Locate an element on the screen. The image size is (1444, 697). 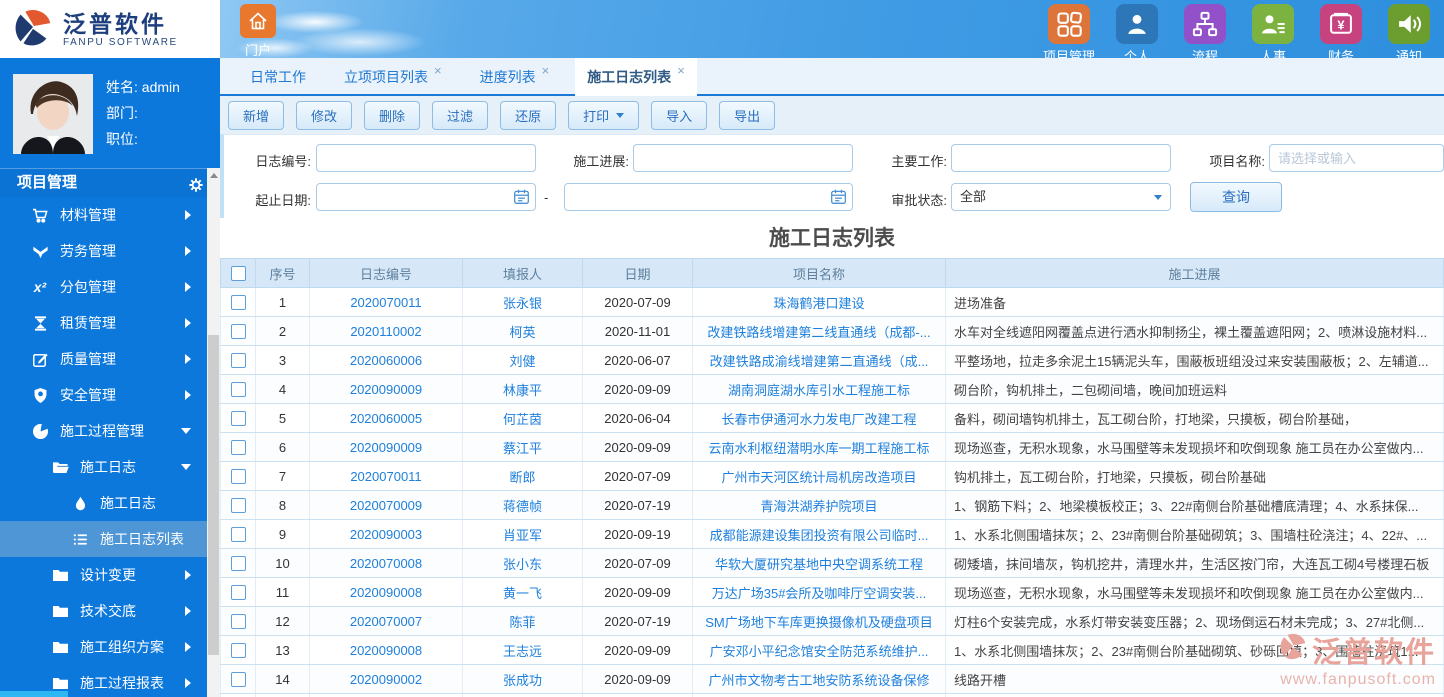
sidebar-item-construction-log-list: 施工日志列表 is located at coordinates (103, 539).